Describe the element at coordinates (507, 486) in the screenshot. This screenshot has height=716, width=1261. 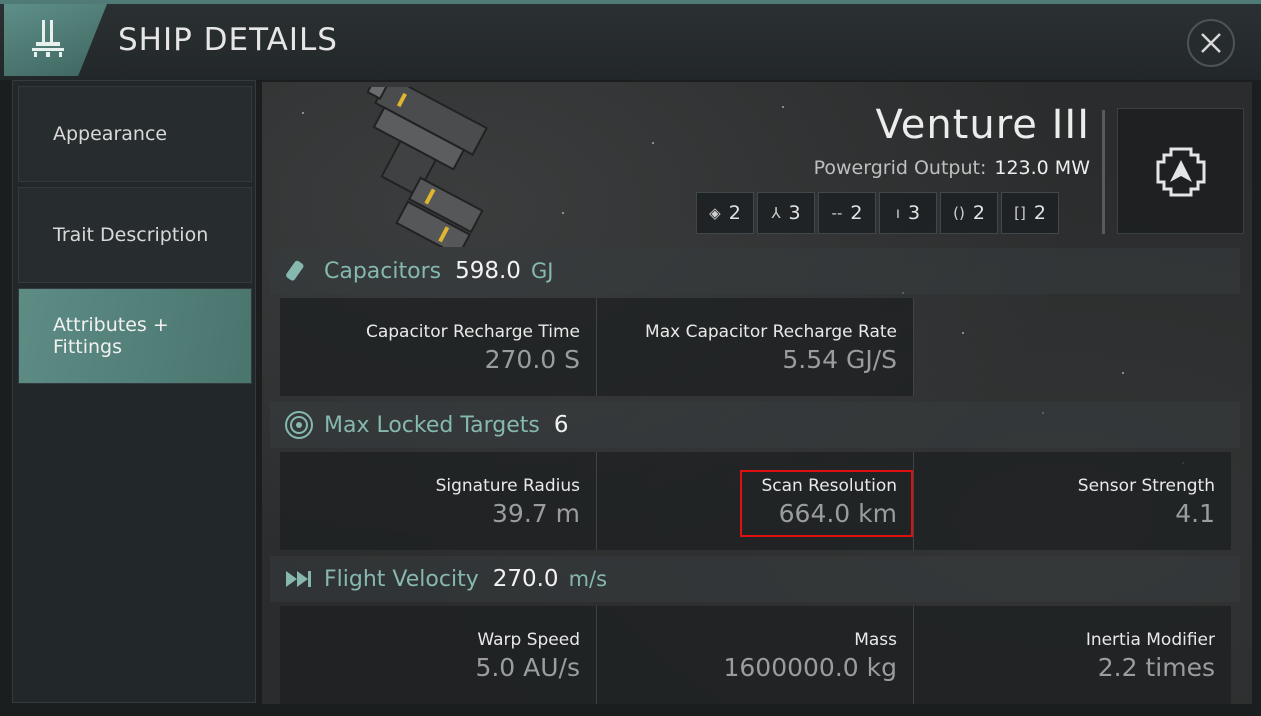
I see `stat-label: Signature Radius` at that location.